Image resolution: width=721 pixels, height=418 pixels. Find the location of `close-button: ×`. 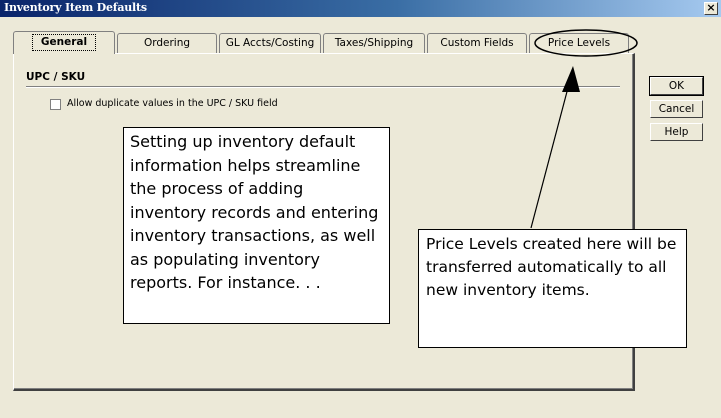

close-button: × is located at coordinates (711, 8).